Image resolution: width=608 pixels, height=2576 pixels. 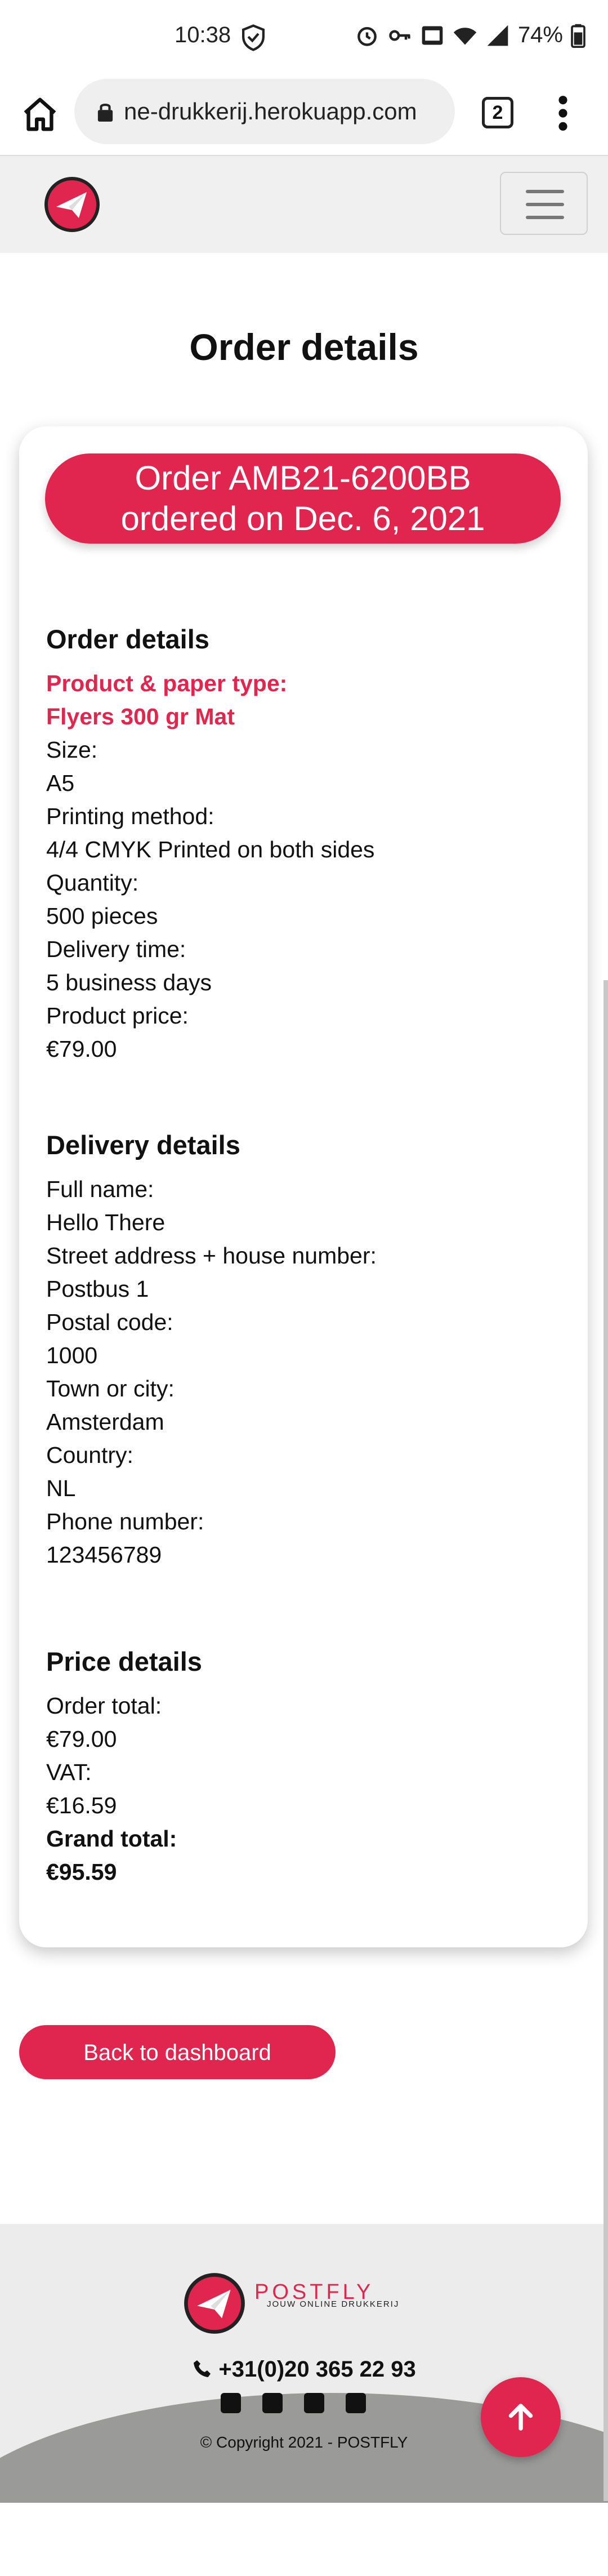 I want to click on product-price-label: Product price:, so click(x=117, y=1016).